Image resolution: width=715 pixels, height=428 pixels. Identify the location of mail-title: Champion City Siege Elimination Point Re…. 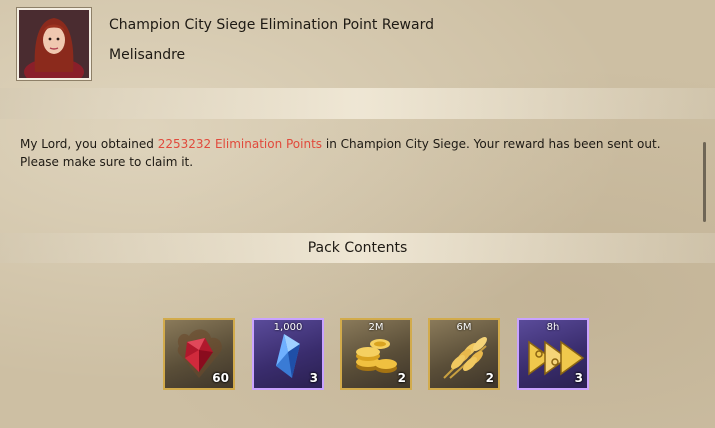
(271, 25).